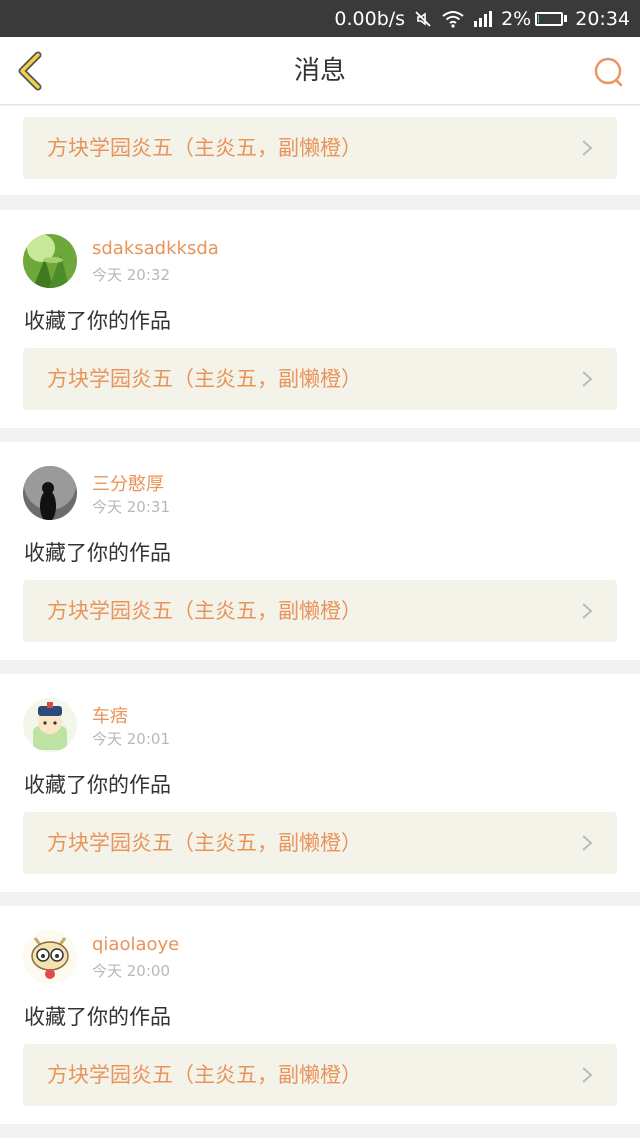  Describe the element at coordinates (110, 715) in the screenshot. I see `user-name: 车痞` at that location.